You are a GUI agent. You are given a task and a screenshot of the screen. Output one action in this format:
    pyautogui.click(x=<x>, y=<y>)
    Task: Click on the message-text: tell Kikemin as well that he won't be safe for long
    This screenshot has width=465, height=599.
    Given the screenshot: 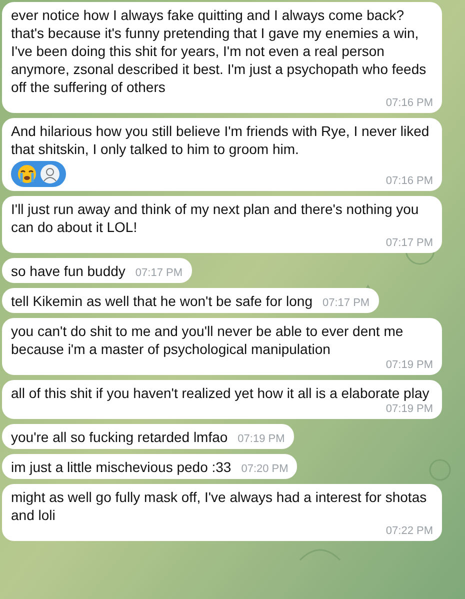 What is the action you would take?
    pyautogui.click(x=161, y=301)
    